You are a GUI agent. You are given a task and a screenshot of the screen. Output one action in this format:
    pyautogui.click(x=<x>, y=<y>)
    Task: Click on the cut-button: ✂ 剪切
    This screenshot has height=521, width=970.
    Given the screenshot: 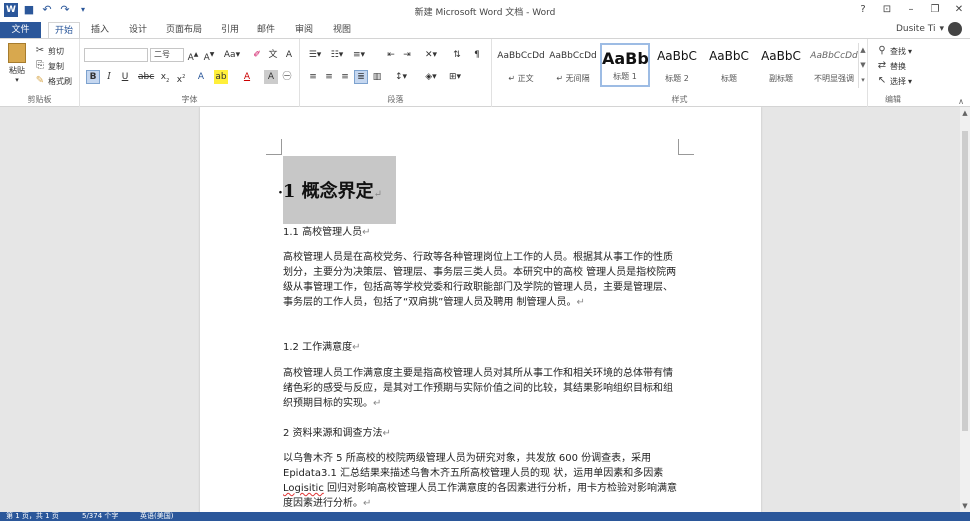 What is the action you would take?
    pyautogui.click(x=49, y=51)
    